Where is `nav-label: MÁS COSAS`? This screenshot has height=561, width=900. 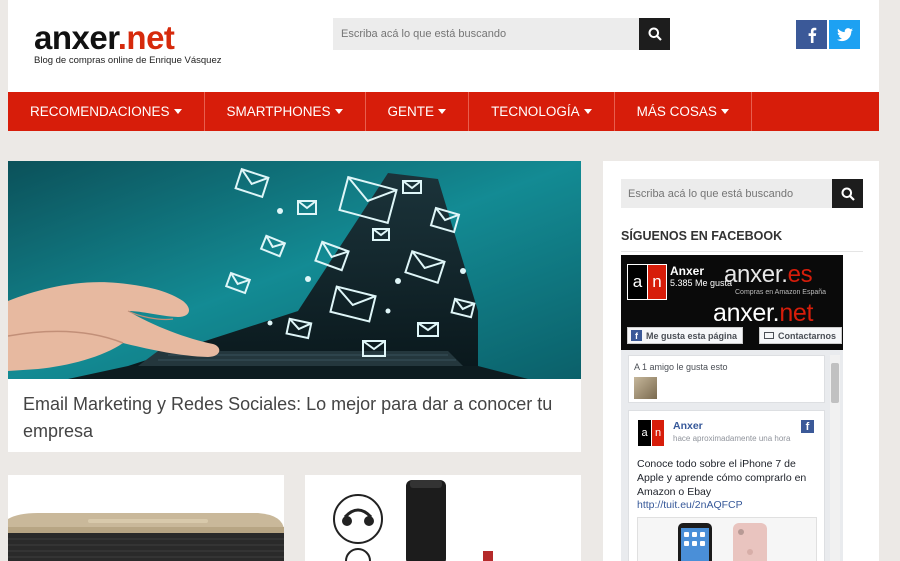 nav-label: MÁS COSAS is located at coordinates (676, 111).